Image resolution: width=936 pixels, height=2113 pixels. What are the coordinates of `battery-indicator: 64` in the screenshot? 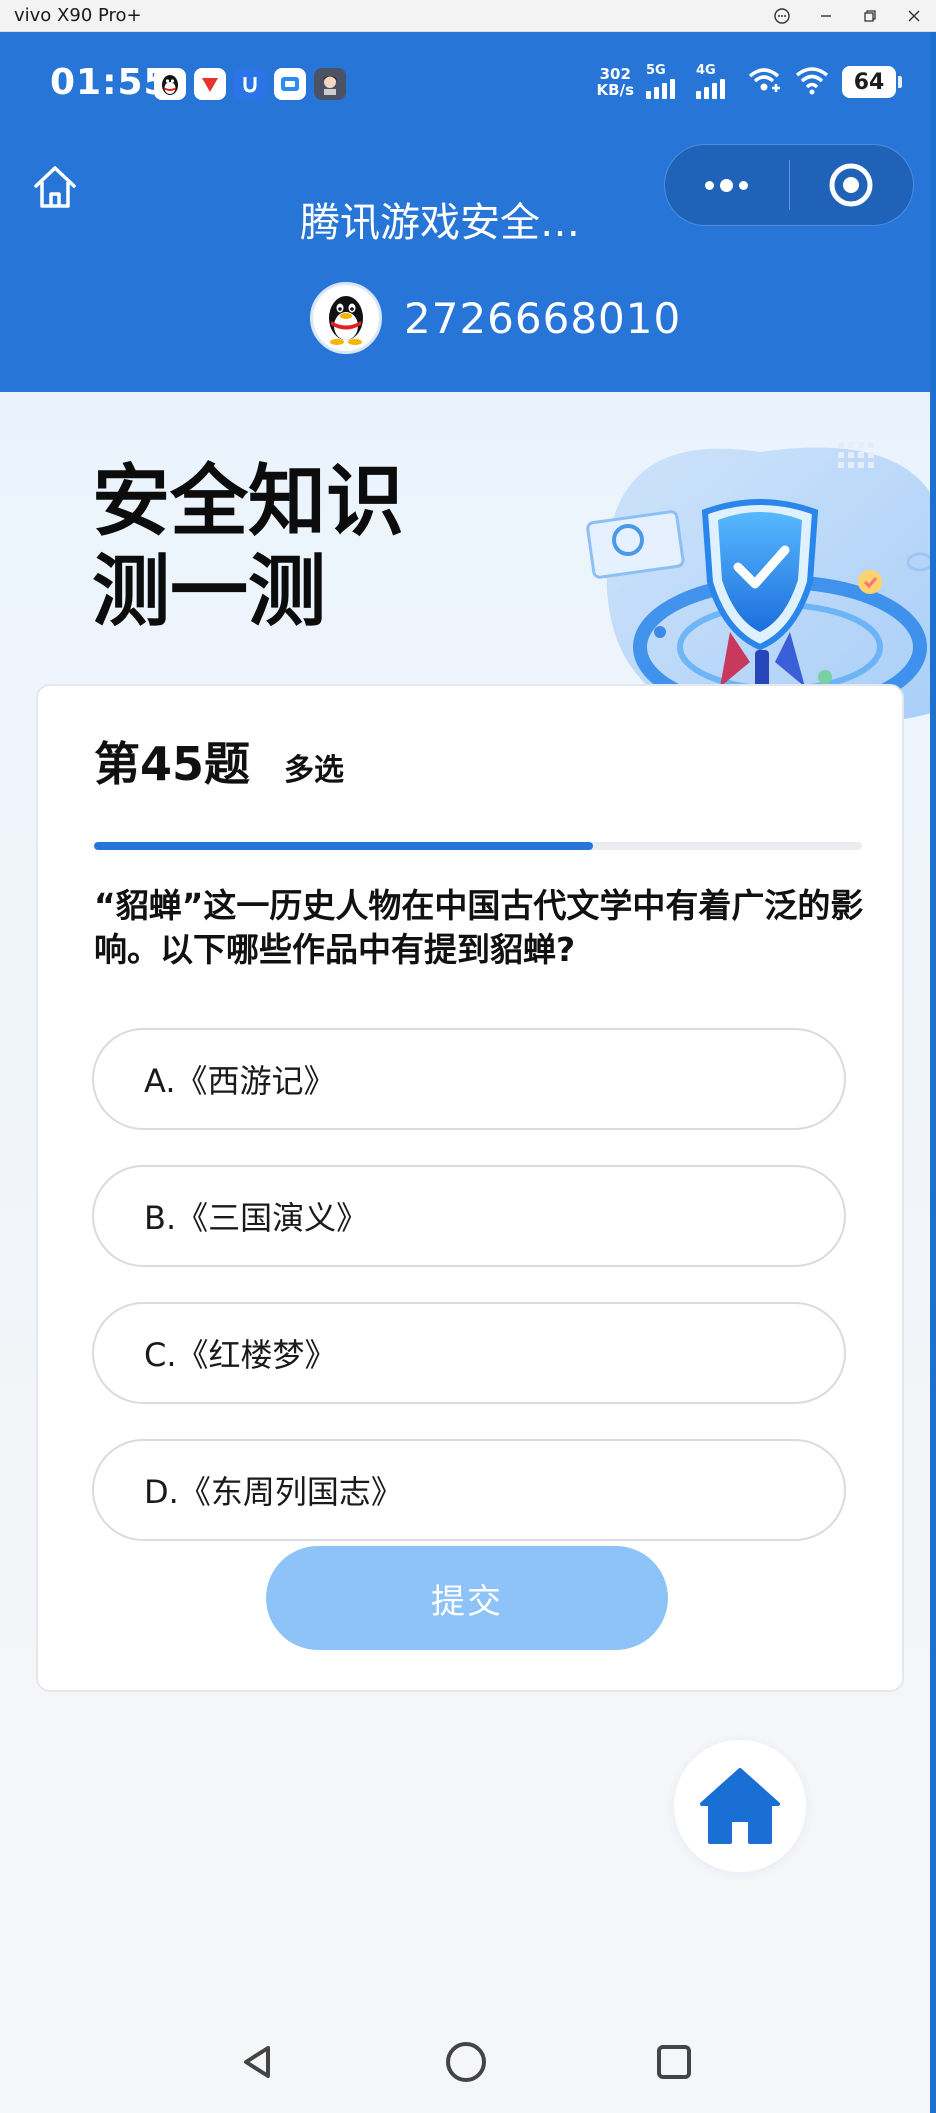 It's located at (872, 82).